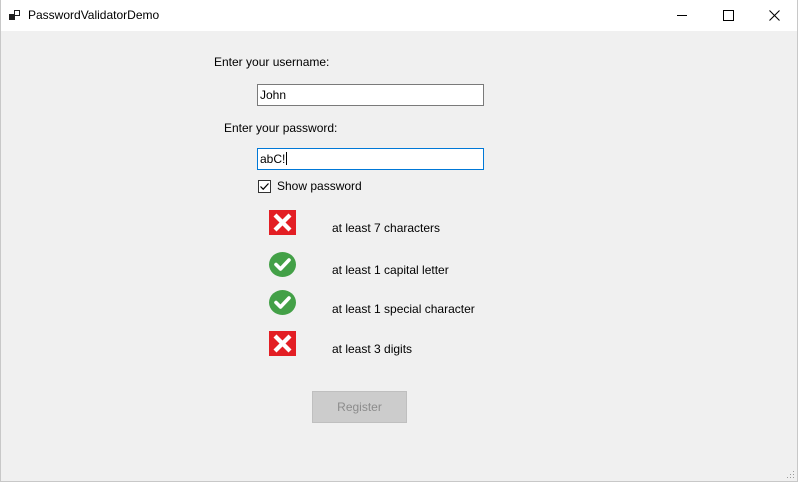 The height and width of the screenshot is (482, 798). I want to click on close-icon, so click(774, 15).